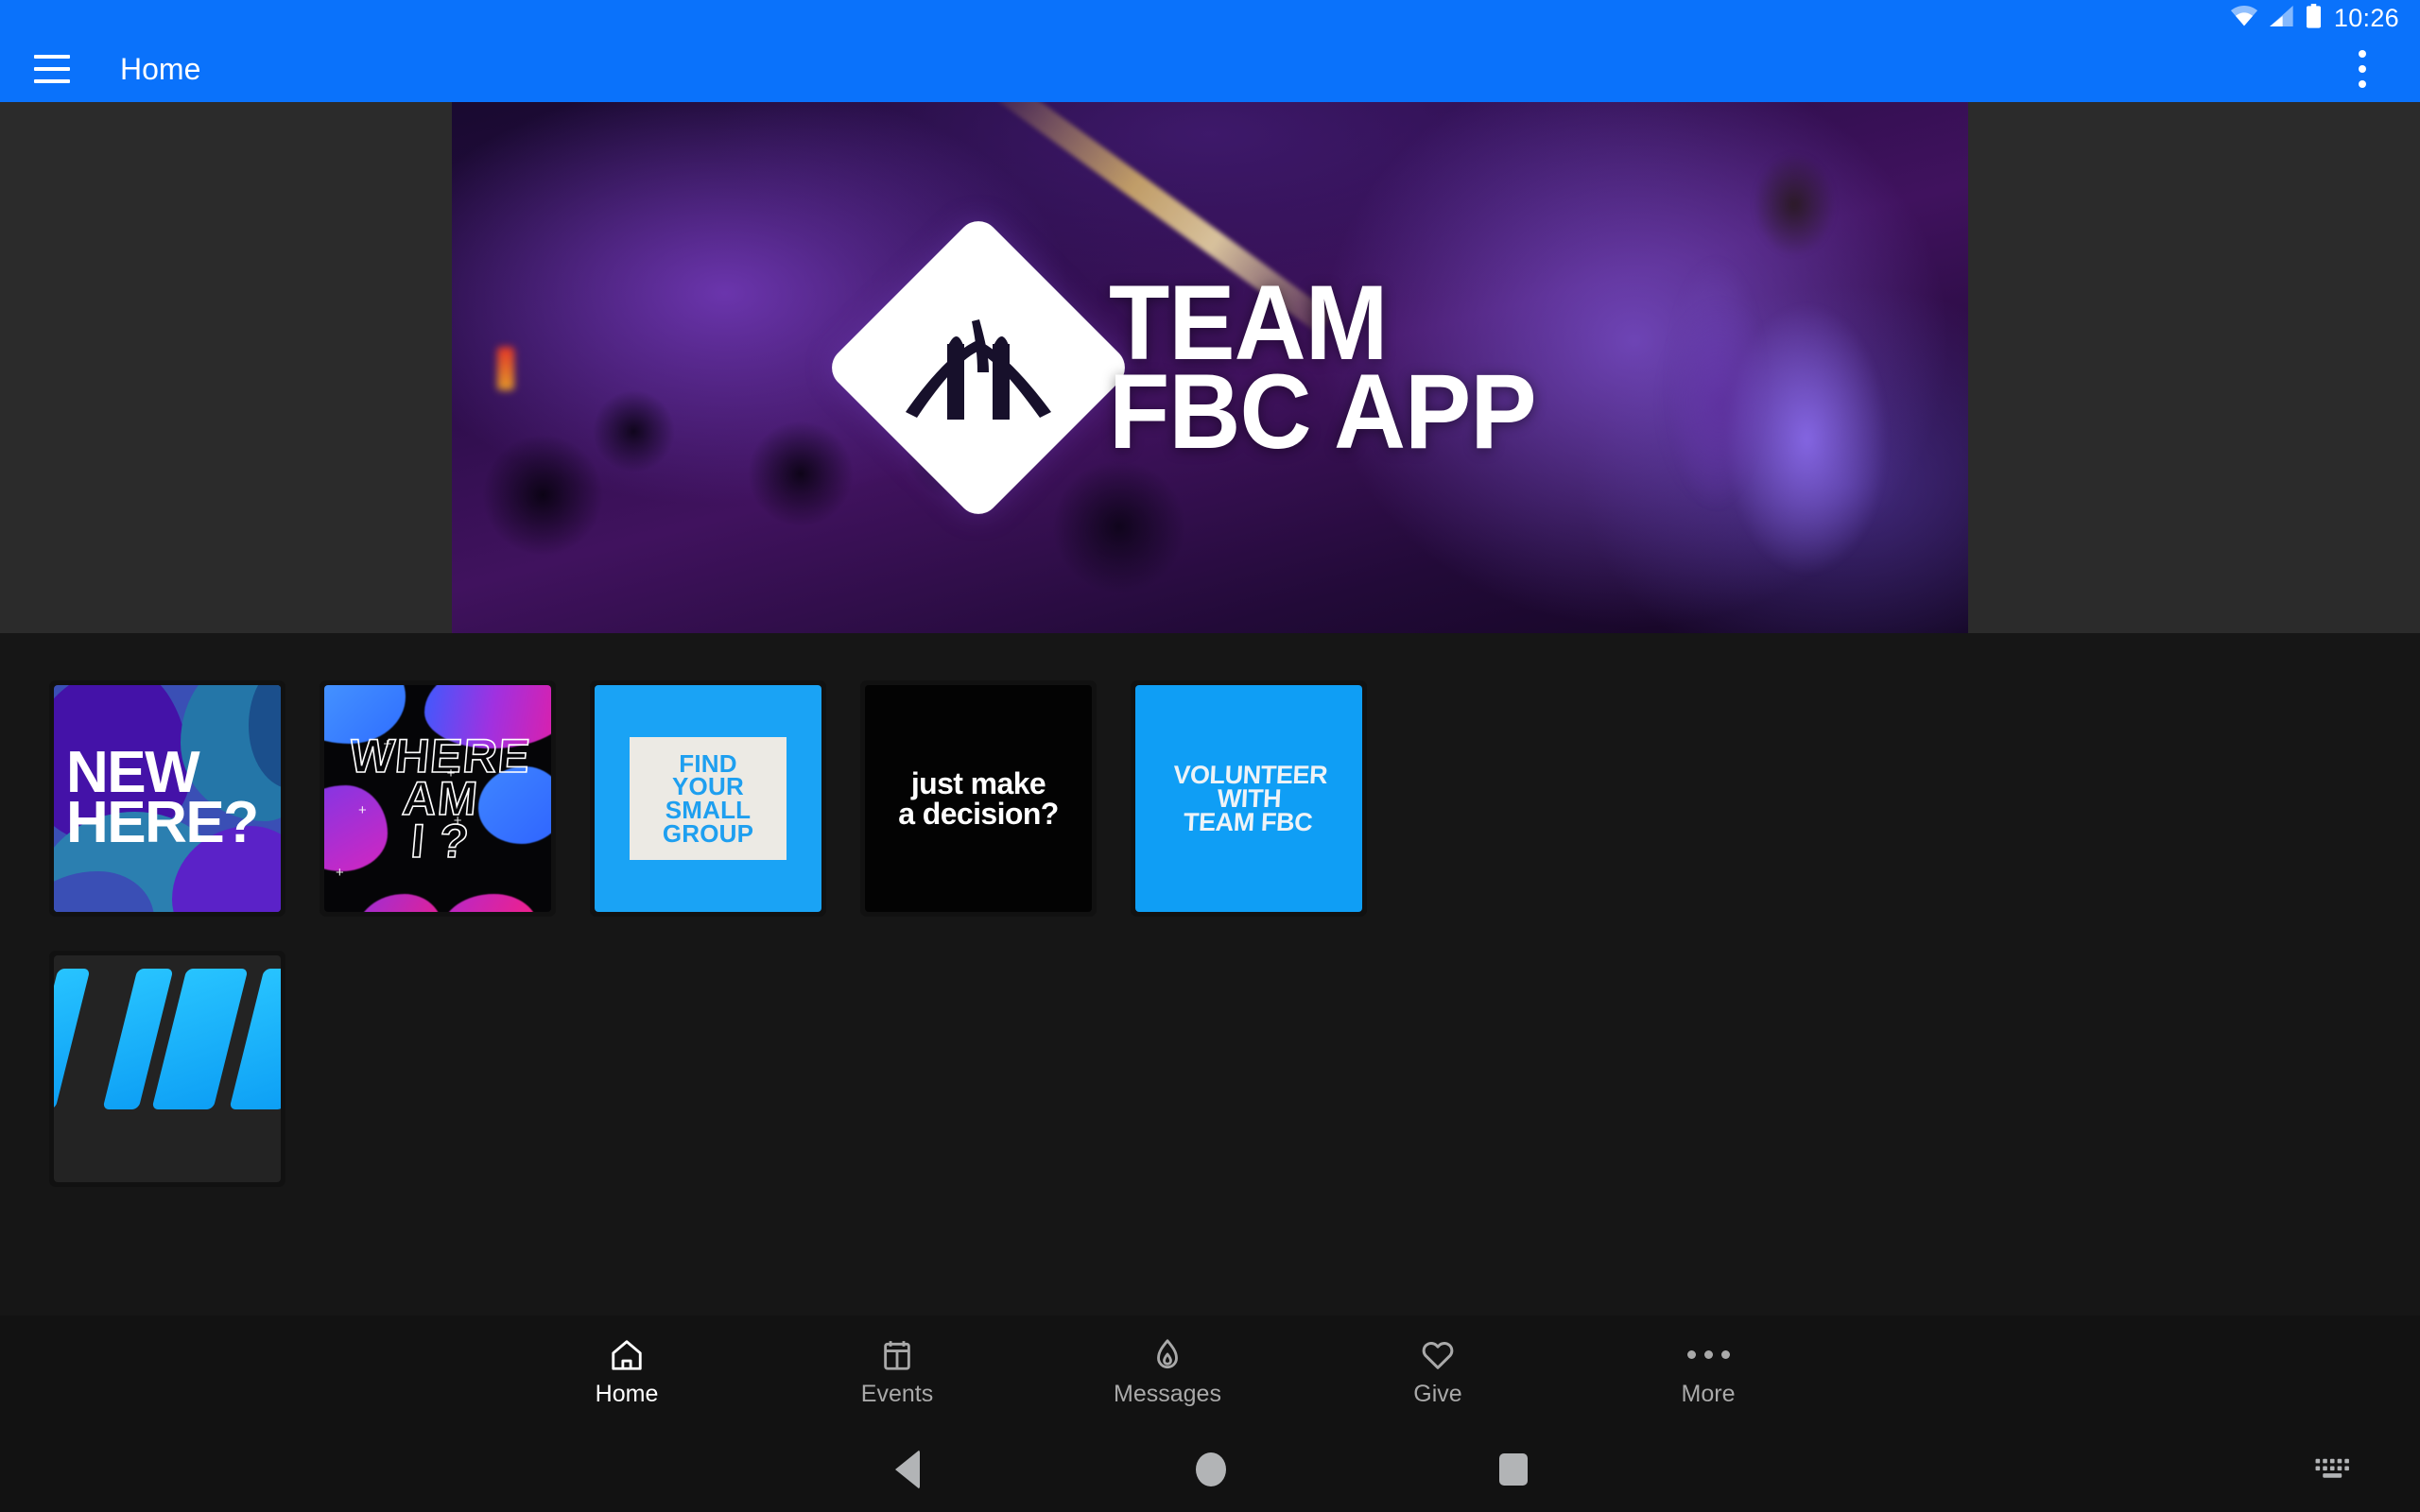 Image resolution: width=2420 pixels, height=1512 pixels. Describe the element at coordinates (708, 833) in the screenshot. I see `card-text-line: GROUP` at that location.